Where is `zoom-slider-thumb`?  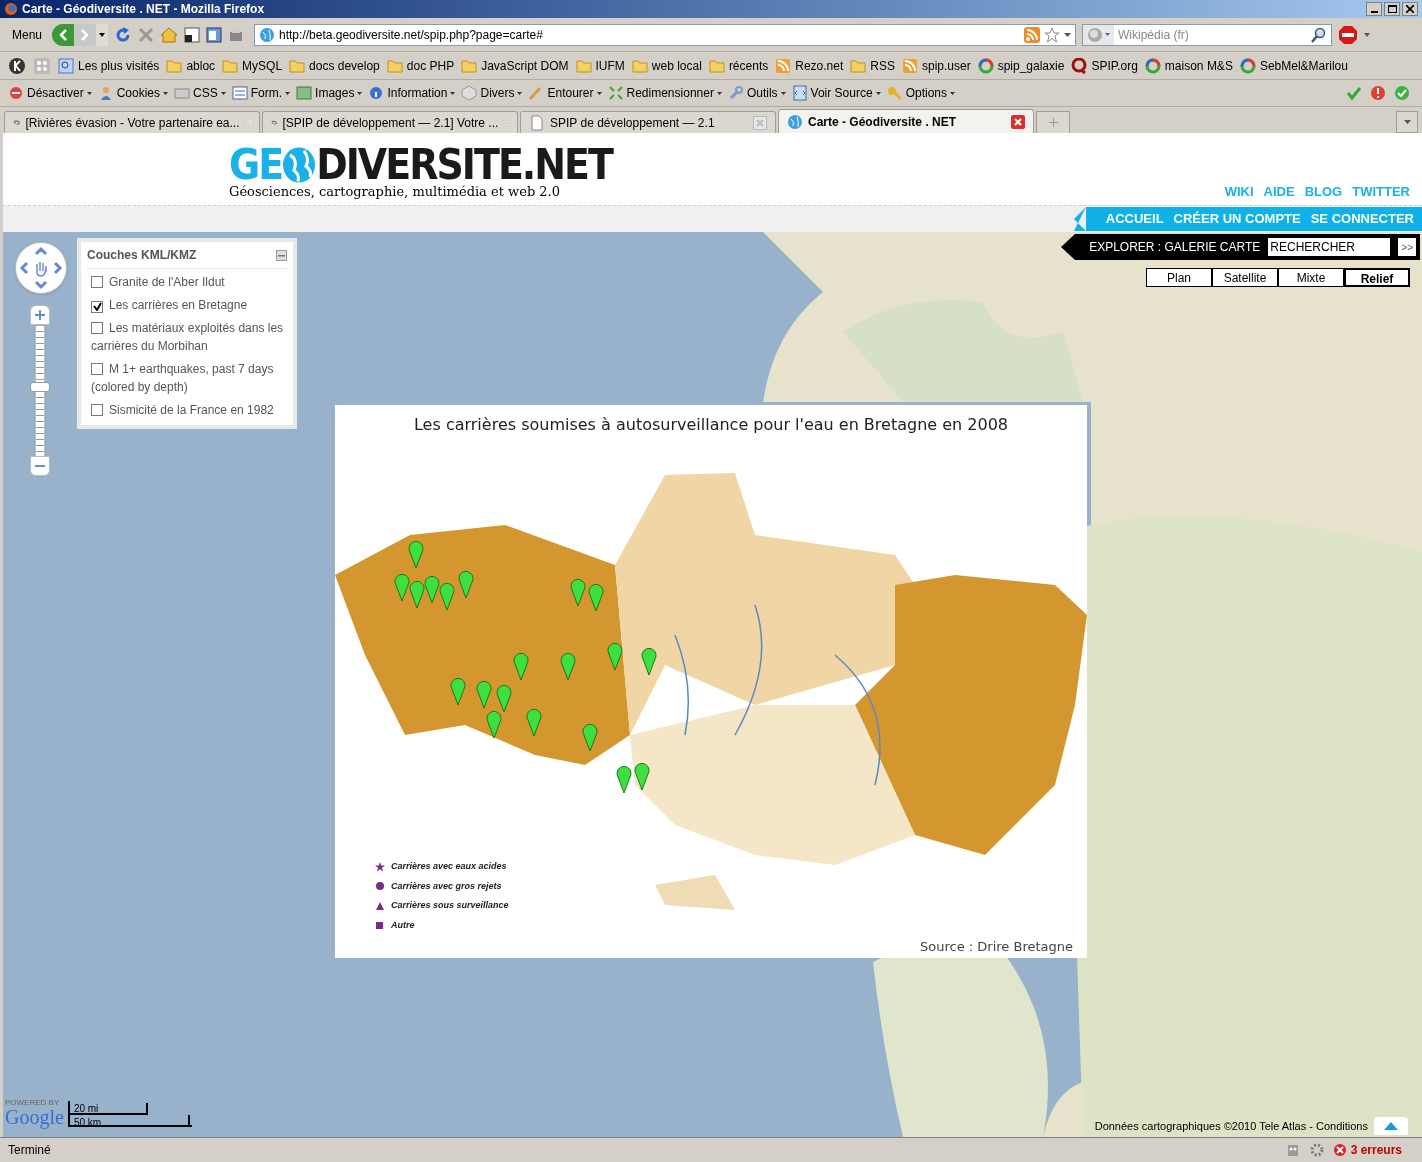 zoom-slider-thumb is located at coordinates (40, 387).